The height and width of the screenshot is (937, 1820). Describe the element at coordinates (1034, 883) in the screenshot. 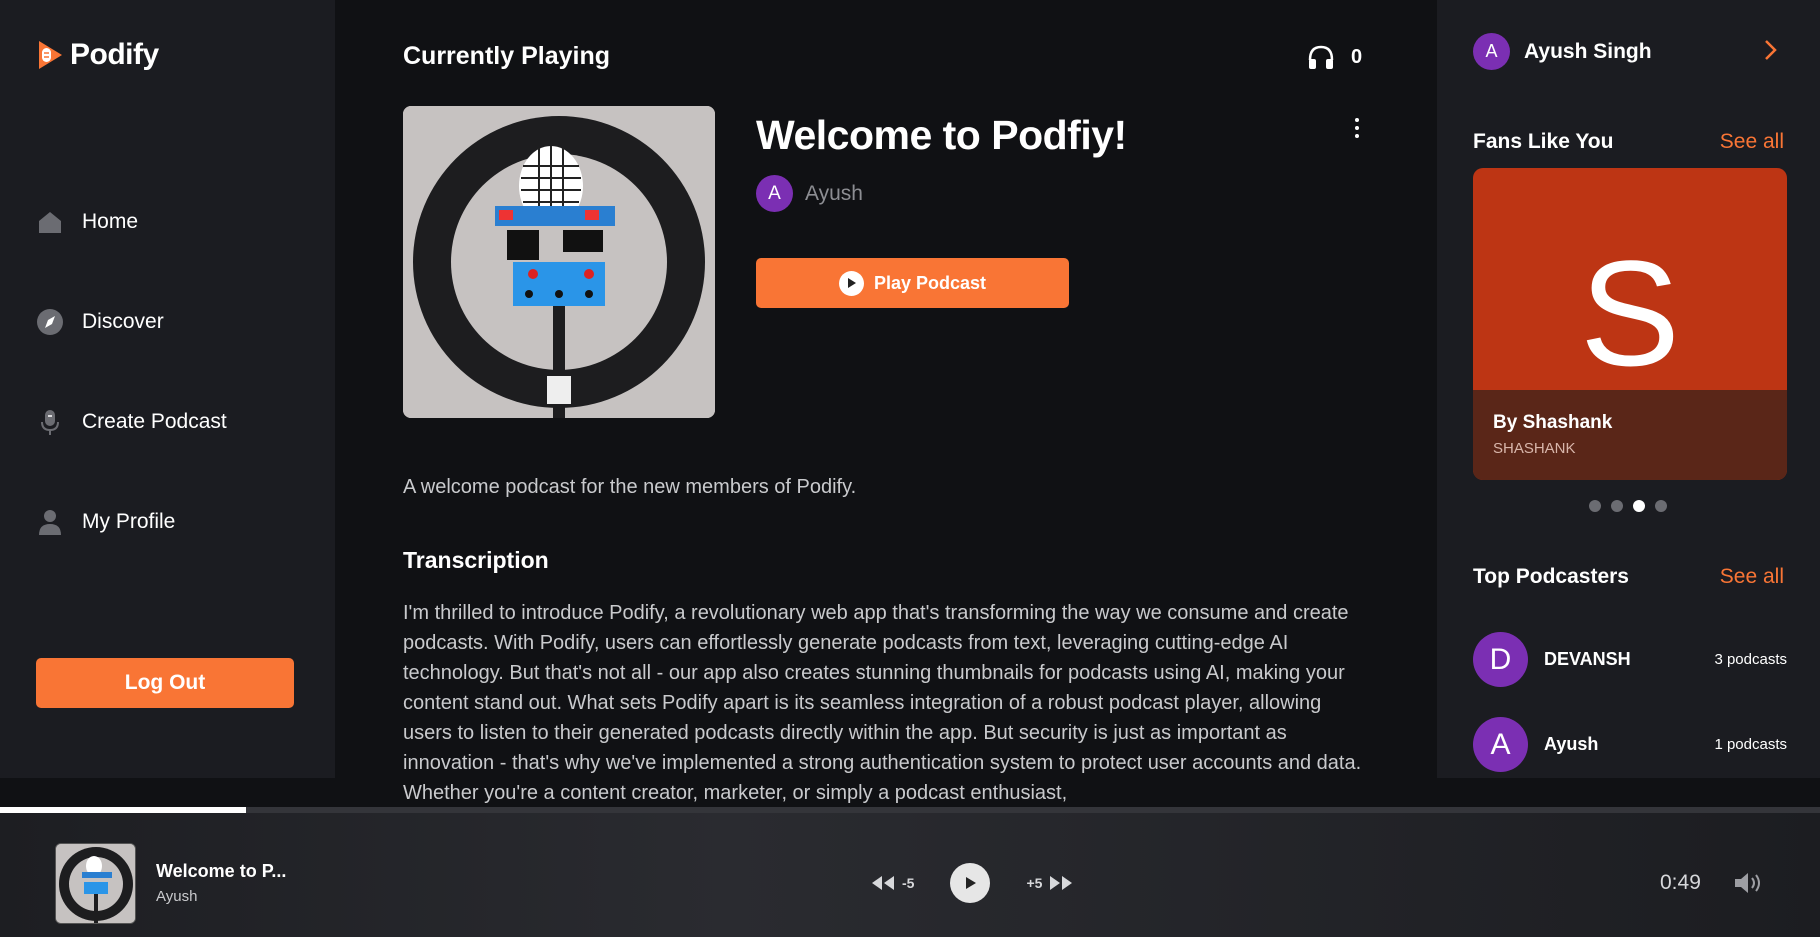

I see `forward-label: +5` at that location.